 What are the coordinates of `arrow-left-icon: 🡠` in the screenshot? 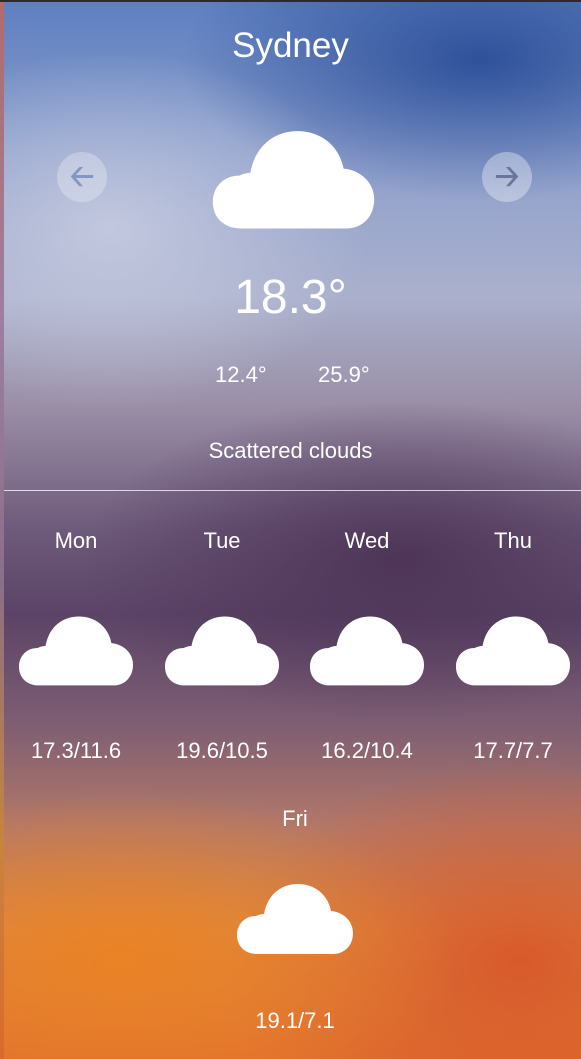 It's located at (82, 176).